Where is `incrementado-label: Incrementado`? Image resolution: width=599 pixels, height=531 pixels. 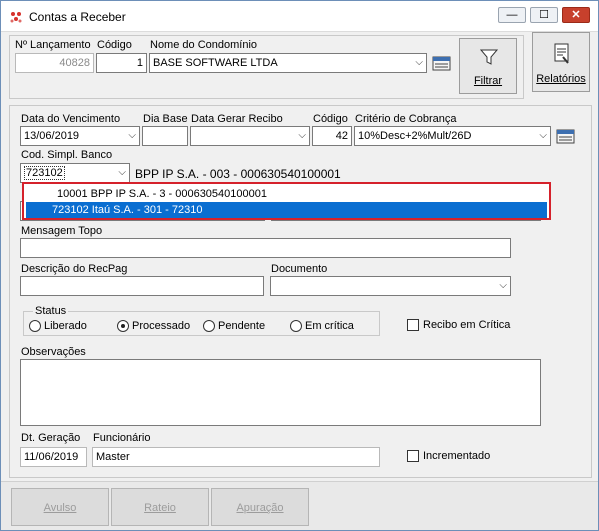 incrementado-label: Incrementado is located at coordinates (457, 456).